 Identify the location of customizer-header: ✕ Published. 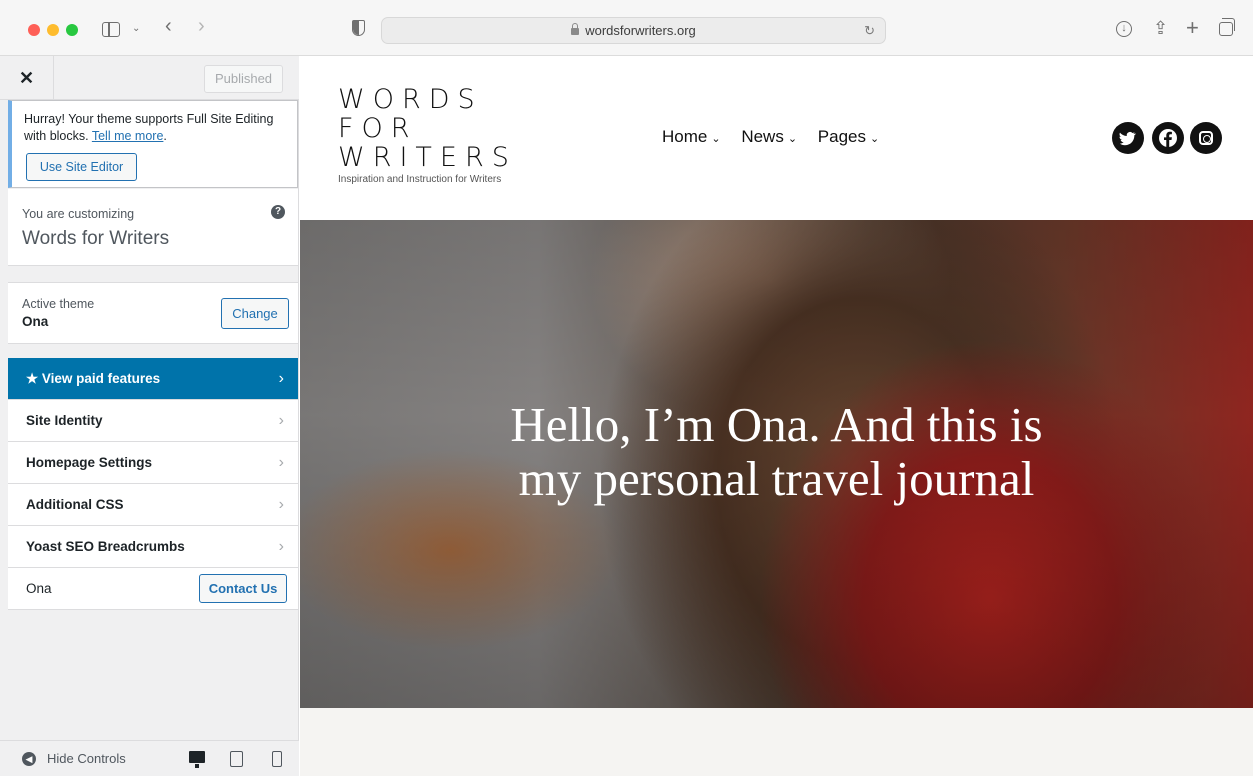
(149, 78).